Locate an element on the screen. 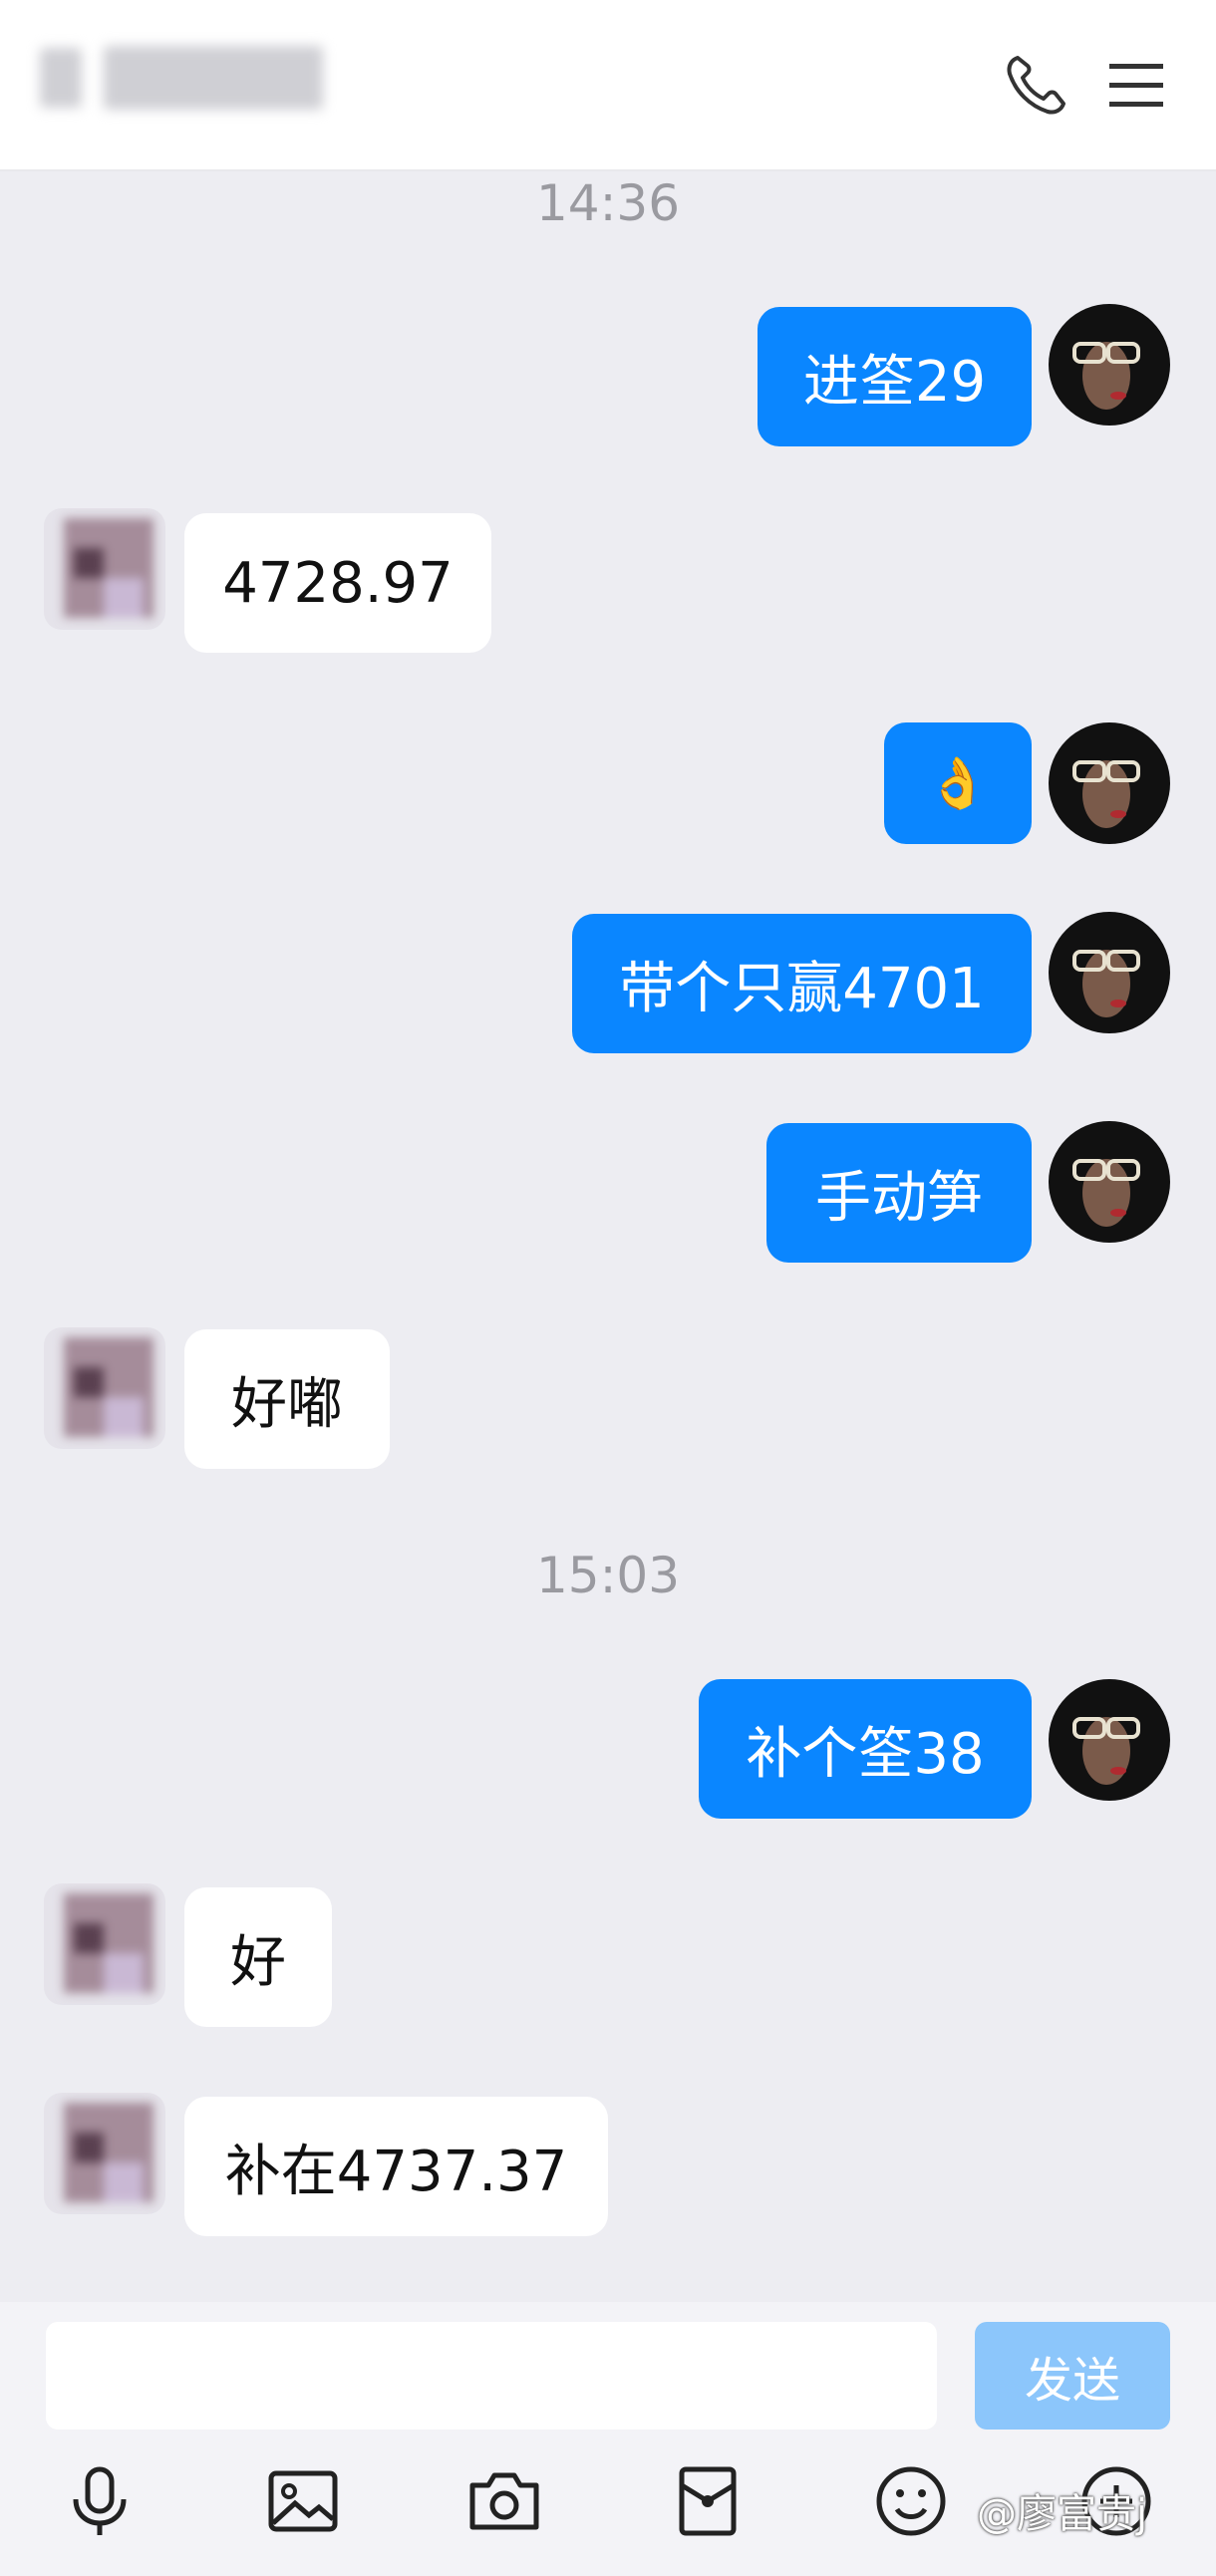  watermark: @廖富贵j is located at coordinates (1063, 2514).